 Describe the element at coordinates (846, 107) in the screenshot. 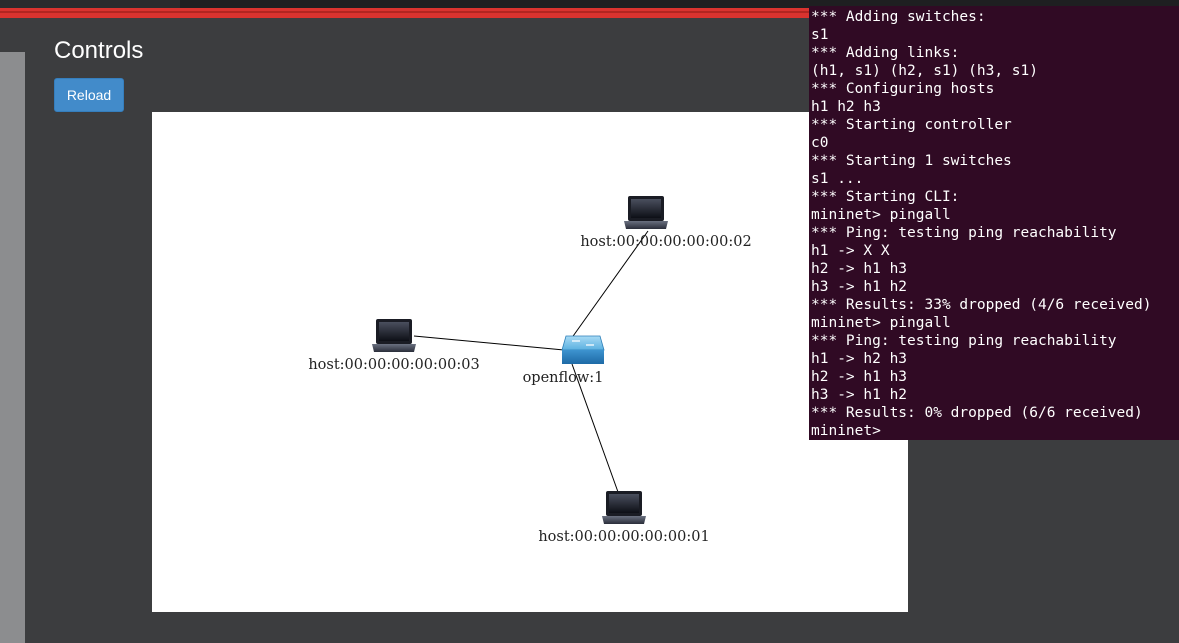

I see `terminal-line: h1 h2 h3` at that location.